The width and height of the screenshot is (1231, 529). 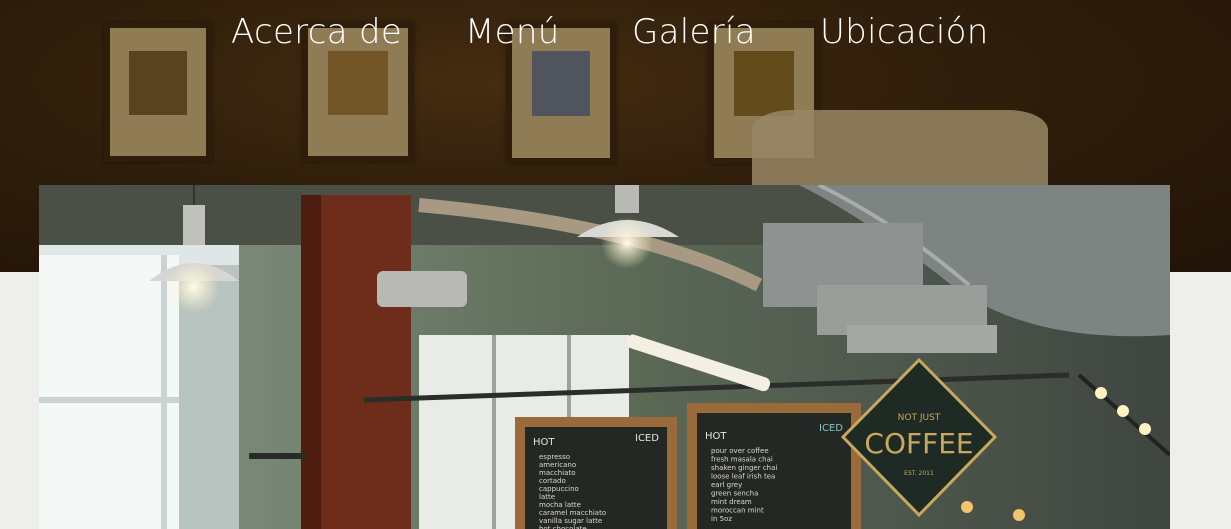 What do you see at coordinates (552, 481) in the screenshot?
I see `menu-left-line: cortado` at bounding box center [552, 481].